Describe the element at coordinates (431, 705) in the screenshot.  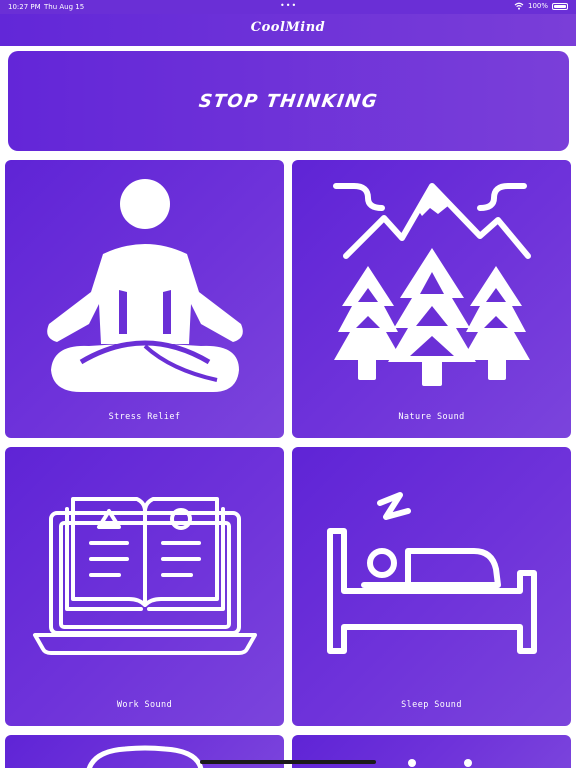
I see `card-label: Sleep Sound` at that location.